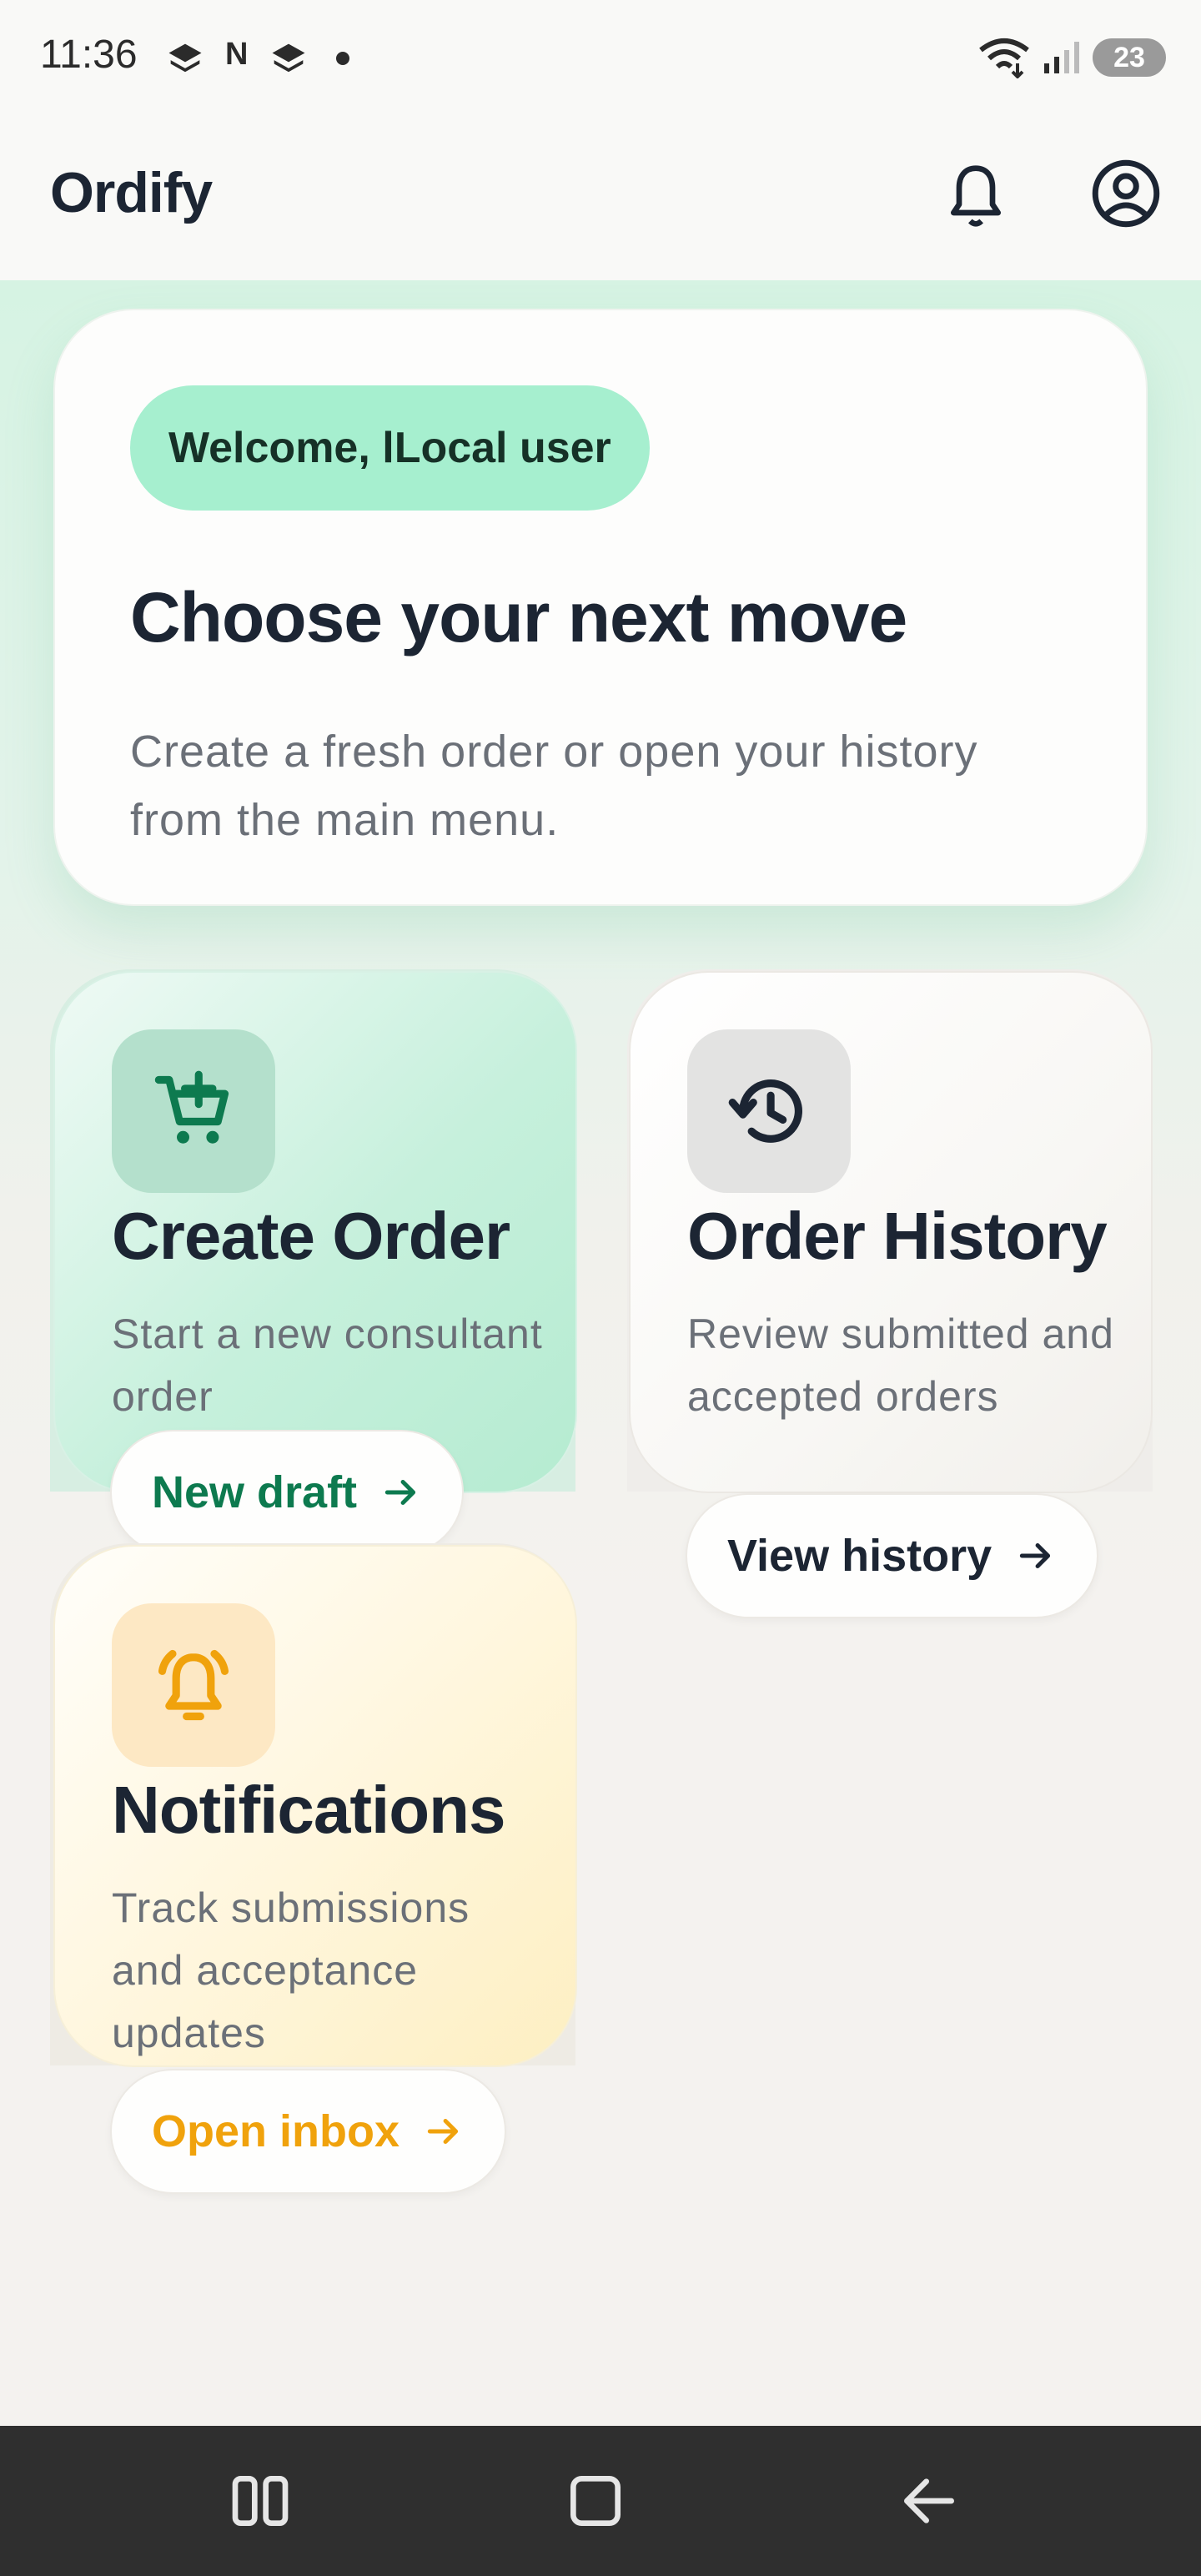  Describe the element at coordinates (311, 1236) in the screenshot. I see `create-order-title: Create Order` at that location.